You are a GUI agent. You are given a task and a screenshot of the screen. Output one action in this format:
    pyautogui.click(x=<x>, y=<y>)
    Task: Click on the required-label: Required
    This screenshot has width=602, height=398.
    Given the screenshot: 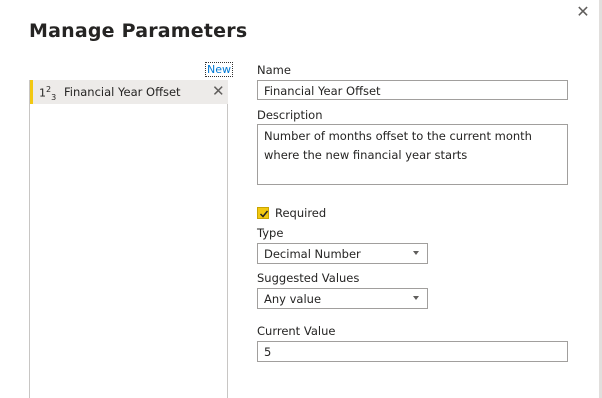 What is the action you would take?
    pyautogui.click(x=301, y=213)
    